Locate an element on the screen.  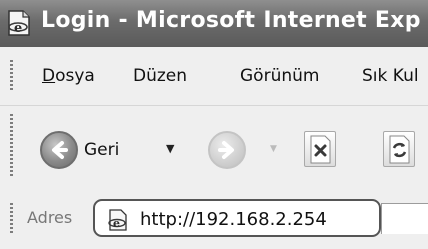
menu-file: Dosya is located at coordinates (68, 76).